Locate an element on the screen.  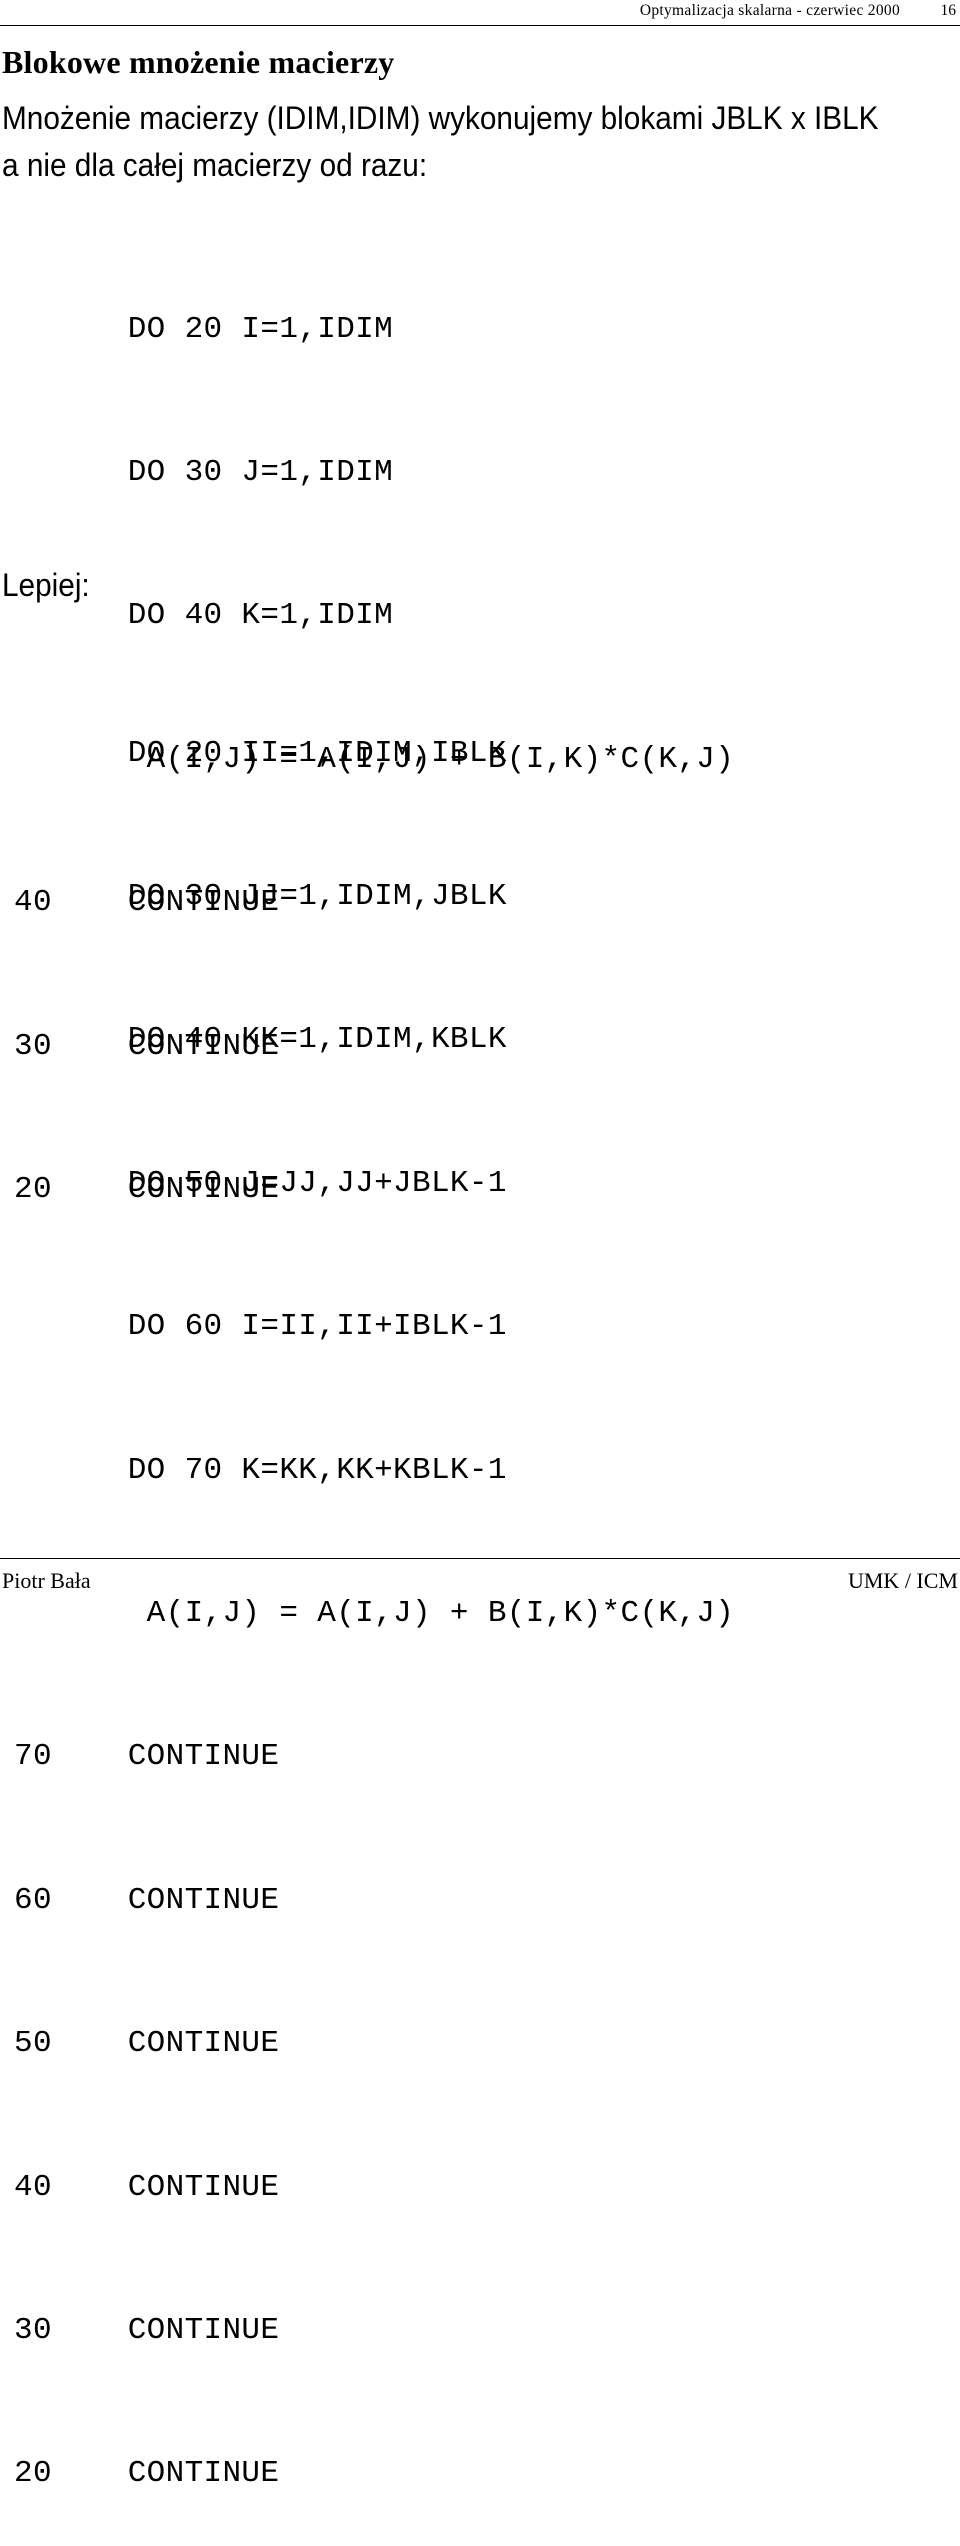
code-line: DO 40 KK=1,IDIM,KBLK is located at coordinates (260, 1040).